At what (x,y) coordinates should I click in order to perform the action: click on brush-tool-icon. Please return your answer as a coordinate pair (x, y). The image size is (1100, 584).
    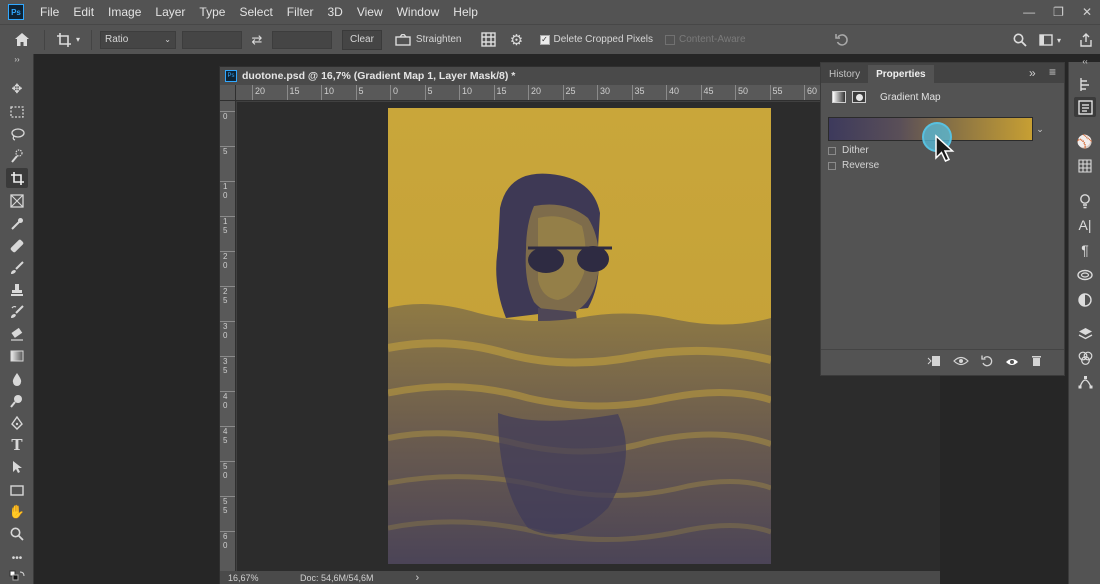
    Looking at the image, I should click on (17, 268).